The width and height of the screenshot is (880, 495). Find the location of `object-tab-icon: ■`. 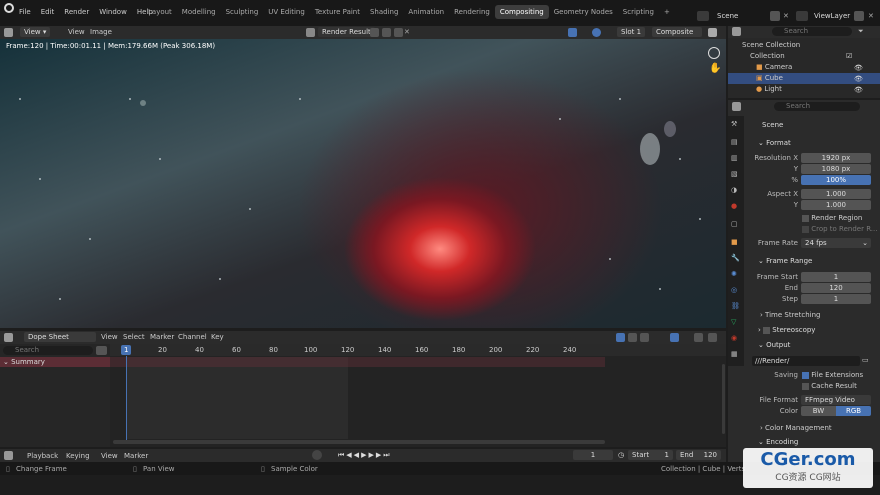

object-tab-icon: ■ is located at coordinates (734, 242).